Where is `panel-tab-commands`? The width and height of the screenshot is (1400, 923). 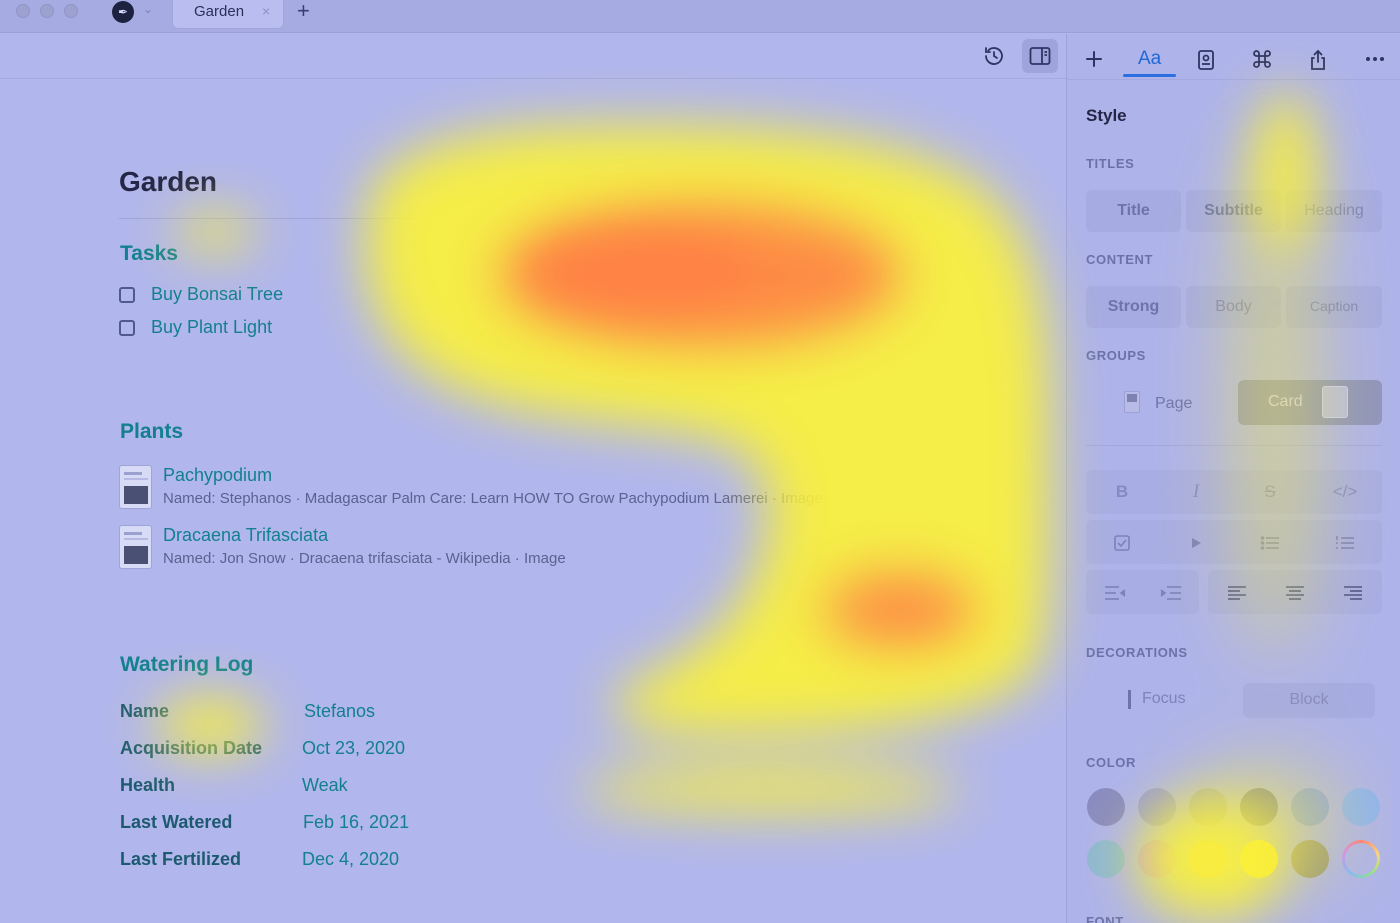 panel-tab-commands is located at coordinates (1262, 59).